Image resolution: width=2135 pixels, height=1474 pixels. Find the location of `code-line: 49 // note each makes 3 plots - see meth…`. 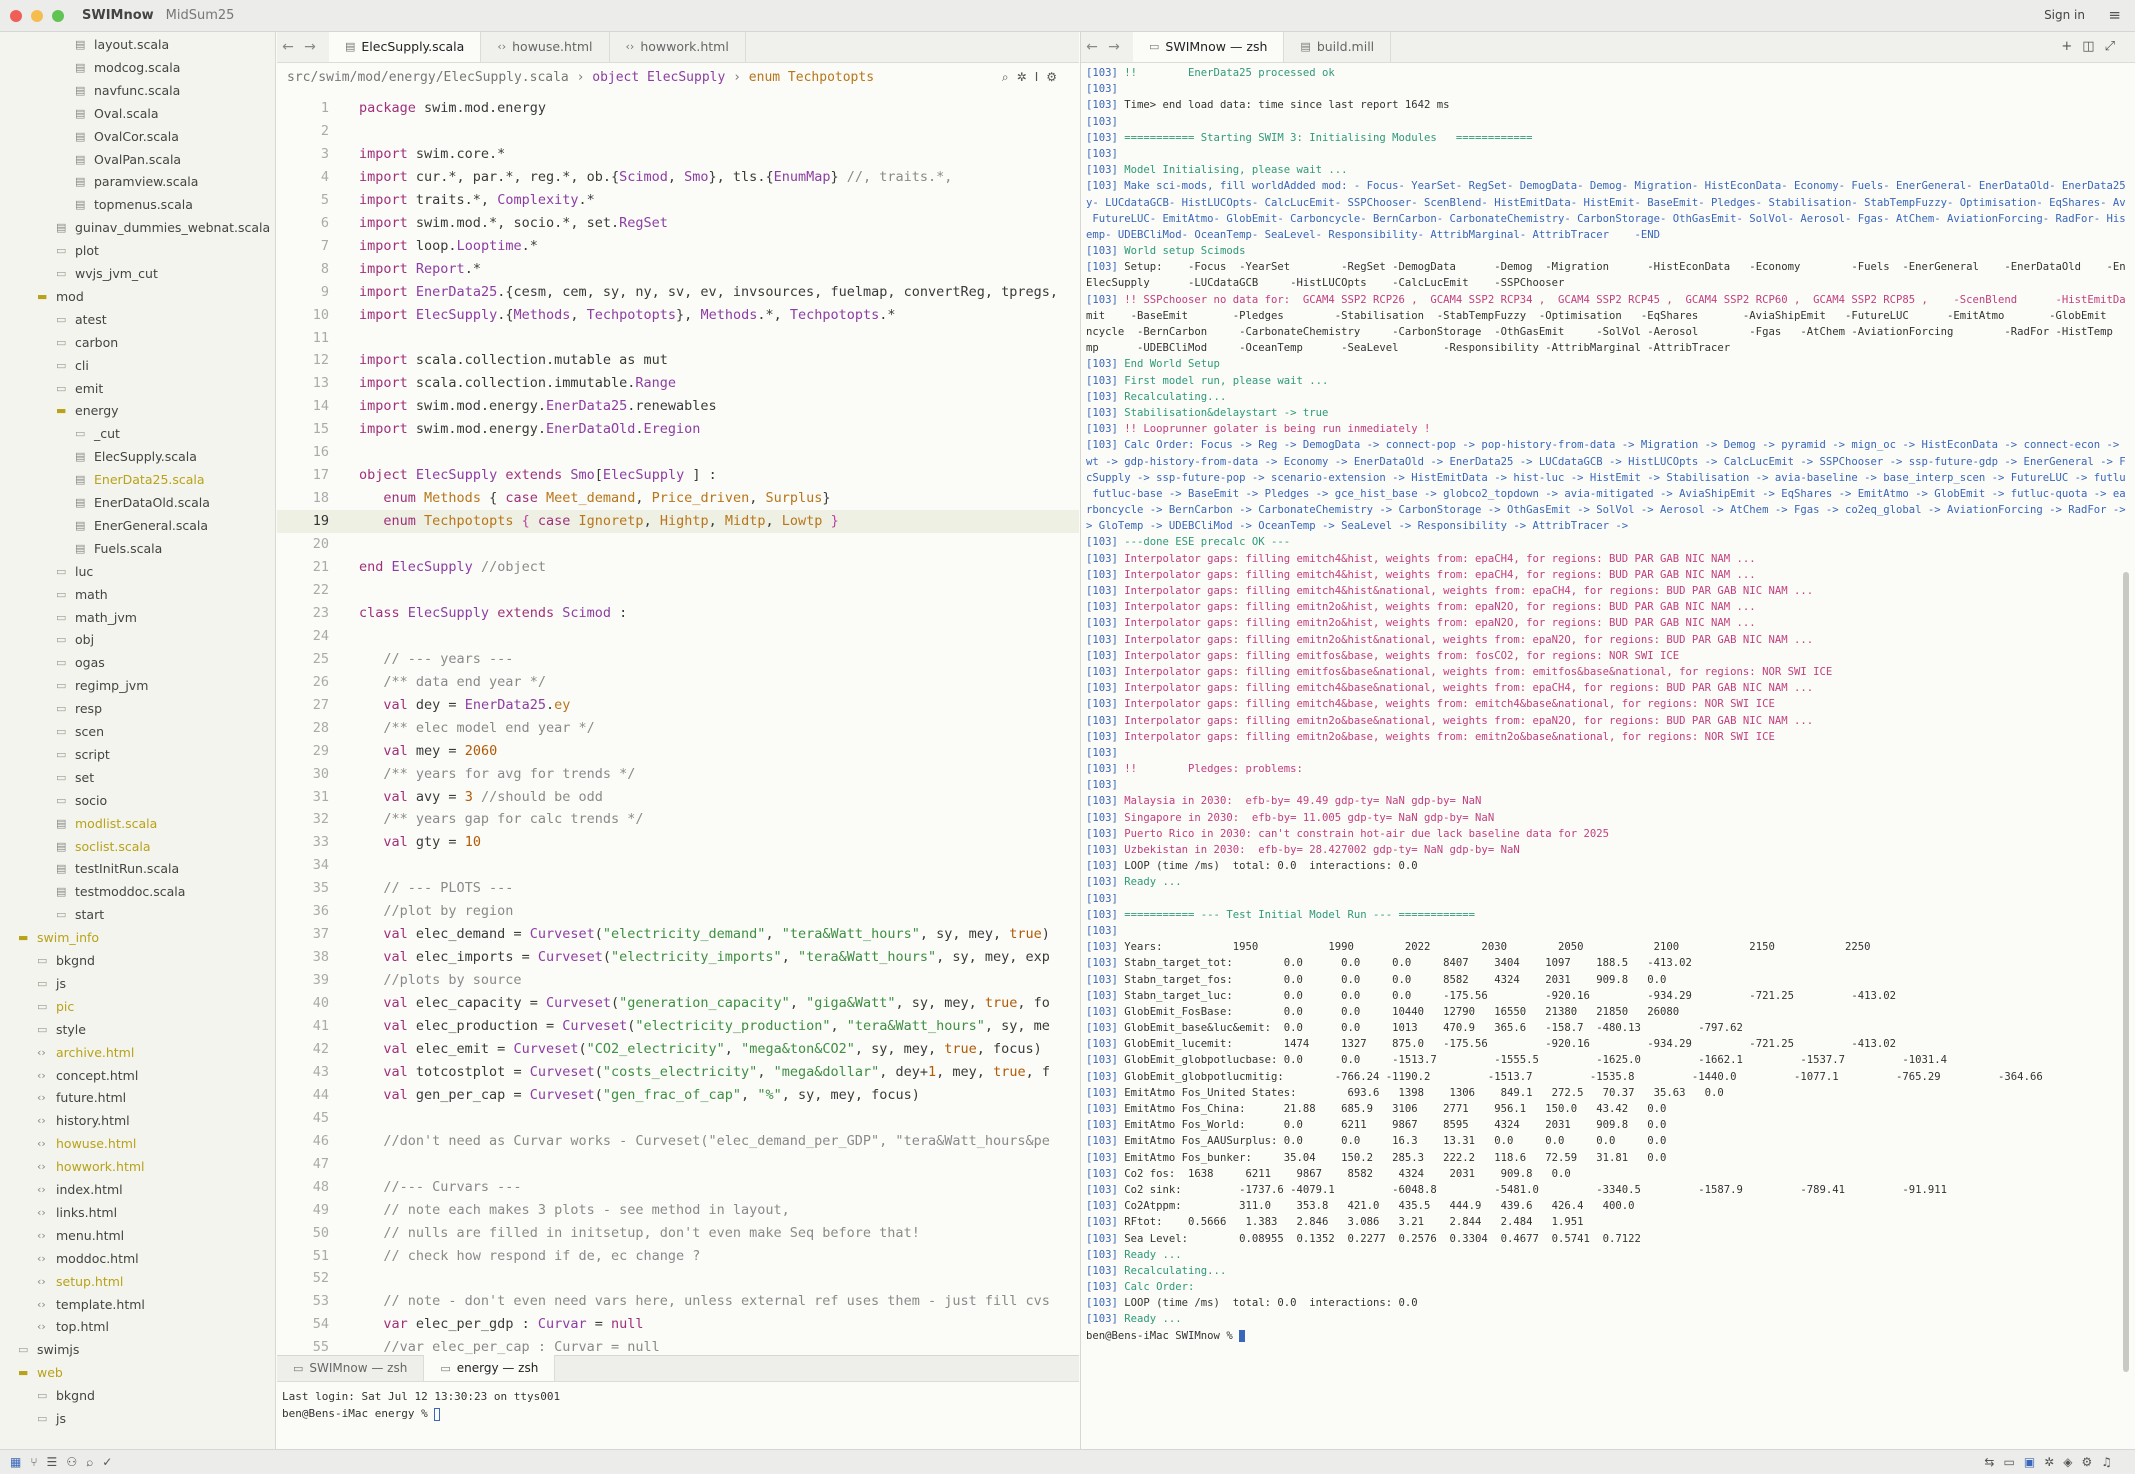

code-line: 49 // note each makes 3 plots - see meth… is located at coordinates (678, 1210).